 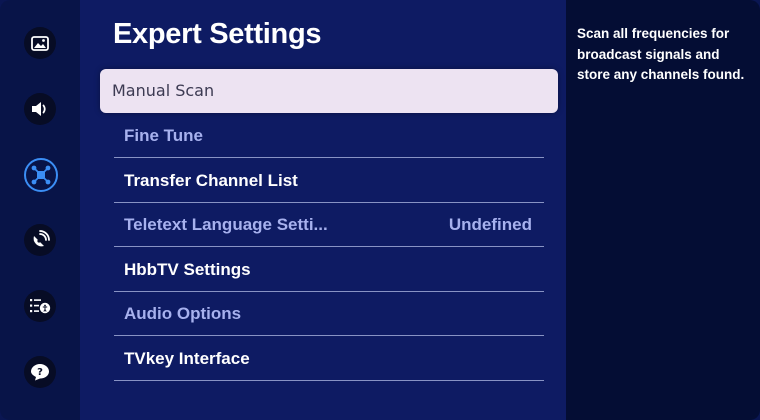 I want to click on menu-item-hbbtv-settings: HbbTV Settings, so click(x=329, y=270).